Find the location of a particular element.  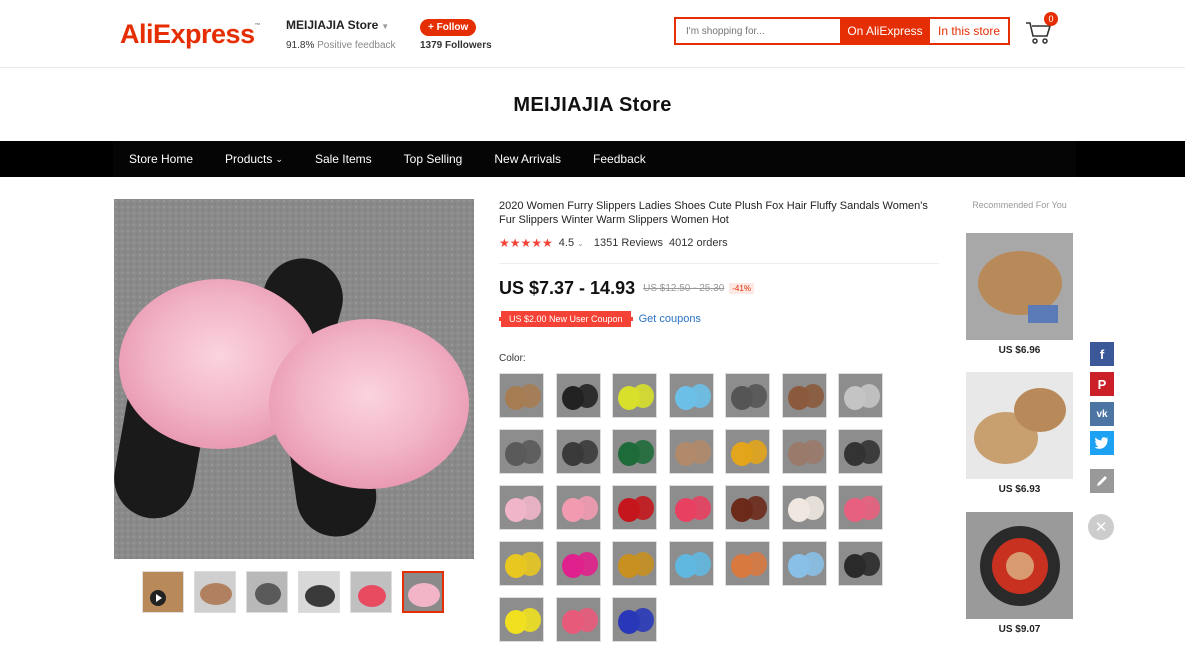

recommended-title: Recommended For You is located at coordinates (1019, 205).